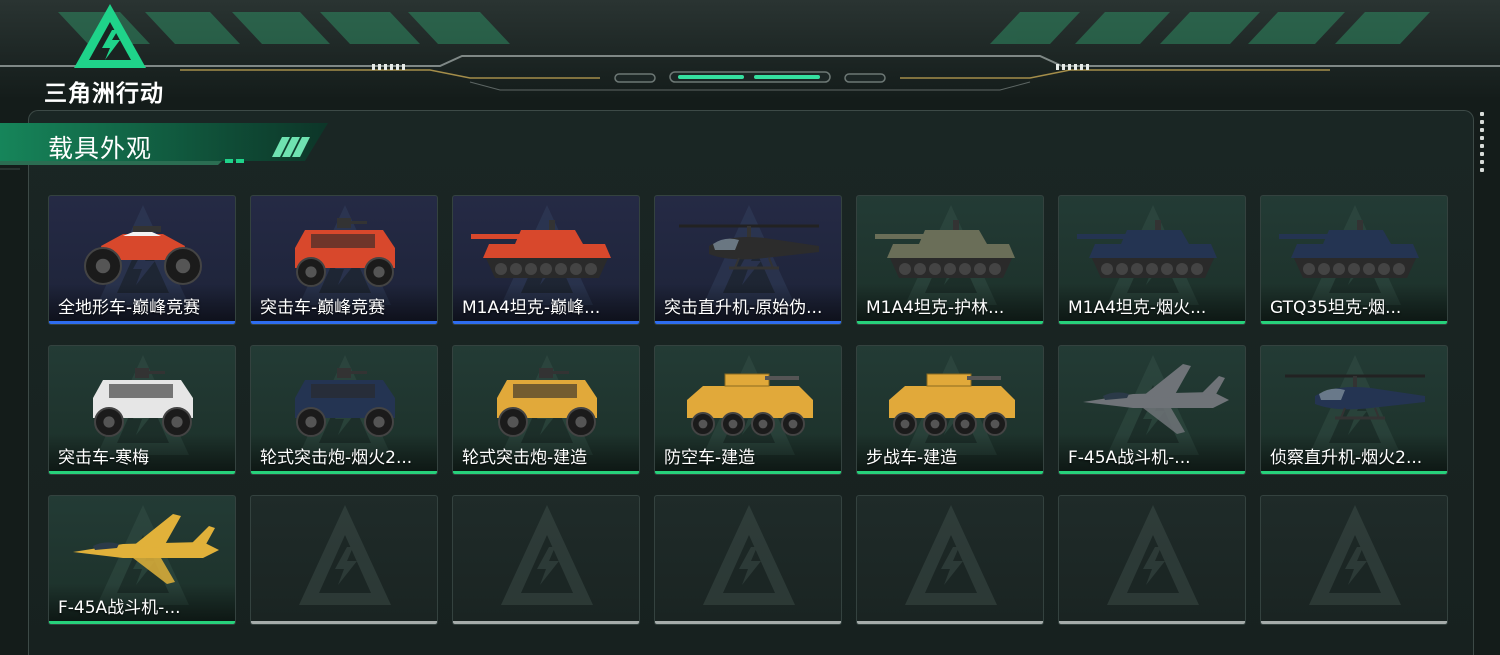 This screenshot has height=655, width=1500. I want to click on game-logo: 三角洲行动, so click(115, 54).